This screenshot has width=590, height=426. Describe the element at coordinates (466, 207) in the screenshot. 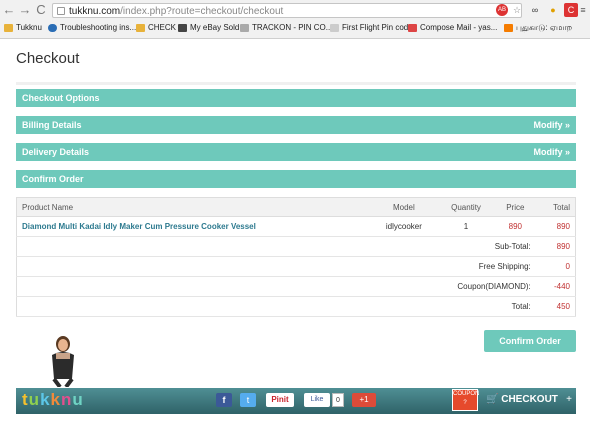

I see `col-quantity: Quantity` at that location.